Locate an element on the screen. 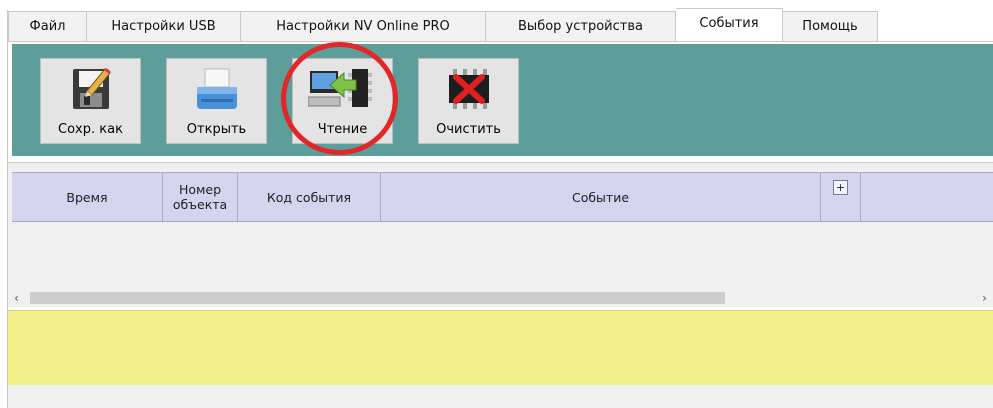 This screenshot has width=993, height=408. read-button: Чтение is located at coordinates (342, 101).